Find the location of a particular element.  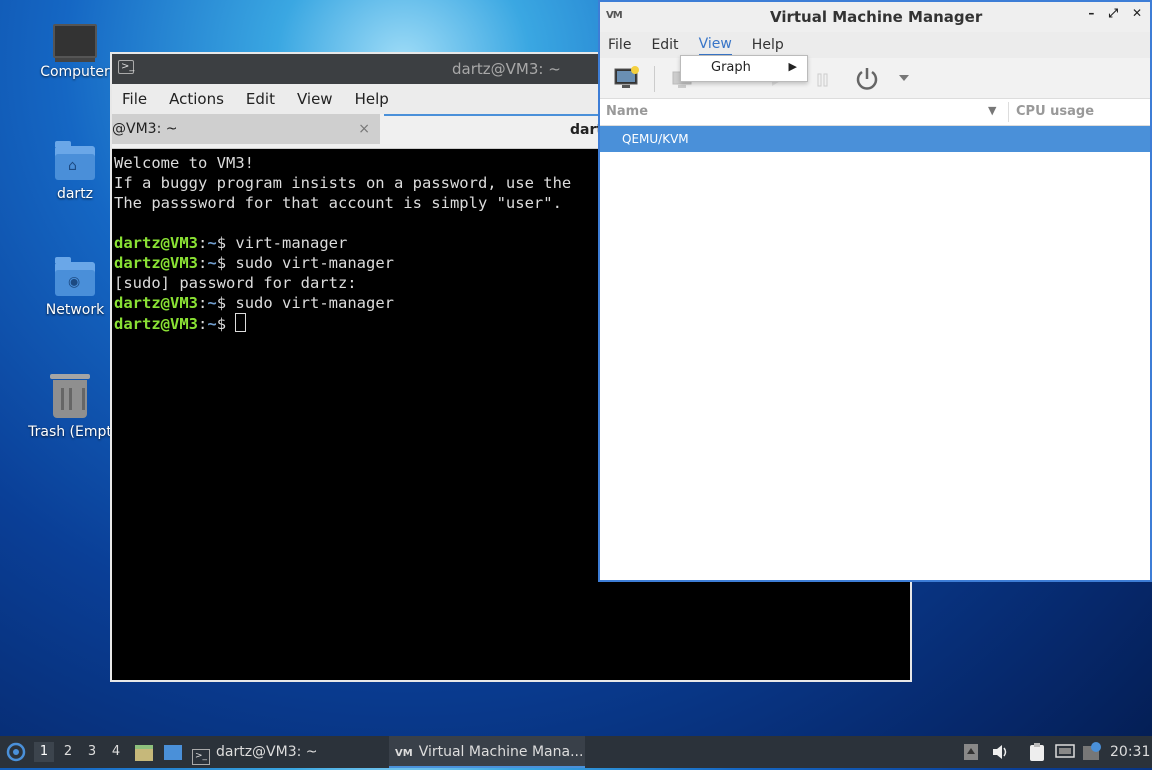

vmm-titlebar: VM Virtual Machine Manager – ⤢ ✕ is located at coordinates (875, 17).